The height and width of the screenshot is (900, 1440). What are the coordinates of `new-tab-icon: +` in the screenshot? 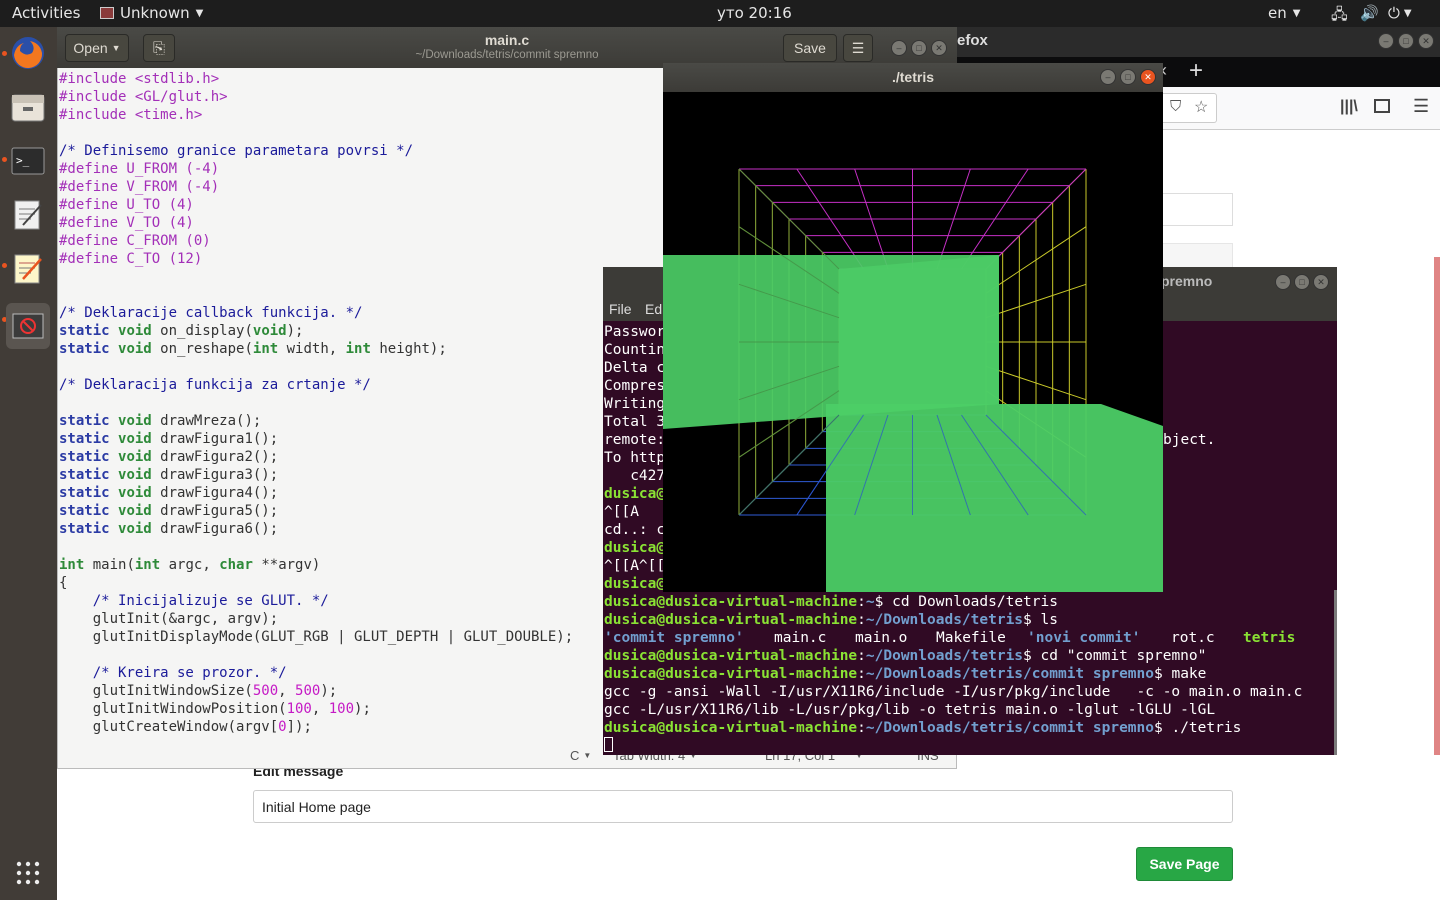 It's located at (1196, 71).